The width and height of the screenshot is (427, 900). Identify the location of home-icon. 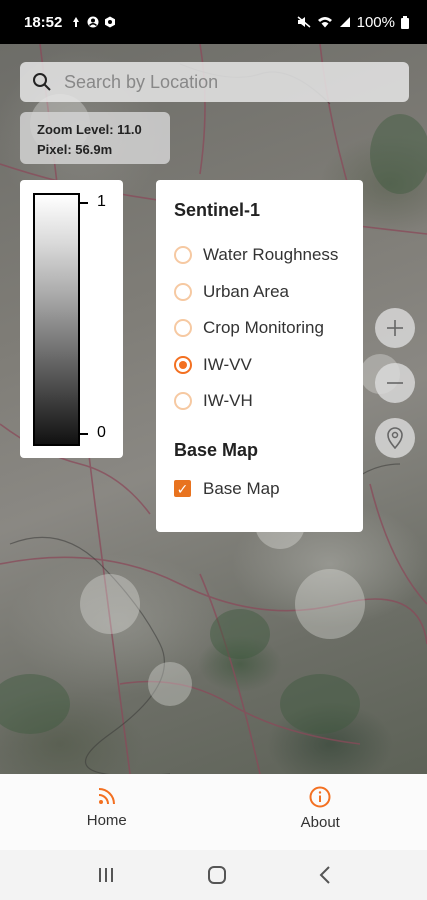
(217, 875).